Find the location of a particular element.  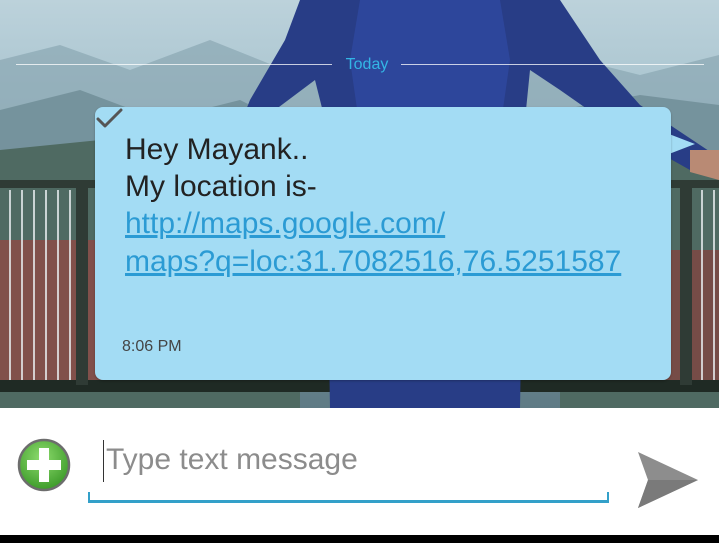

input-underline-right is located at coordinates (608, 497).